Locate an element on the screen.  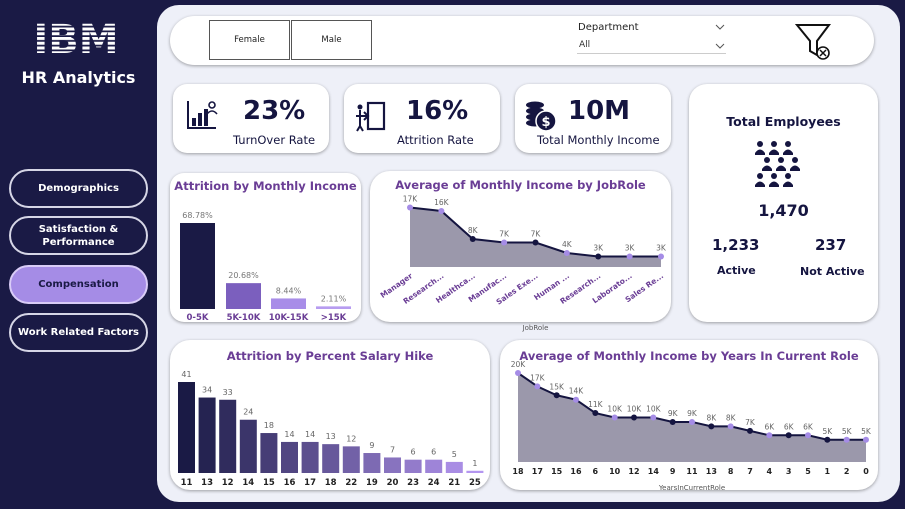
chevron-down-icon is located at coordinates (720, 27).